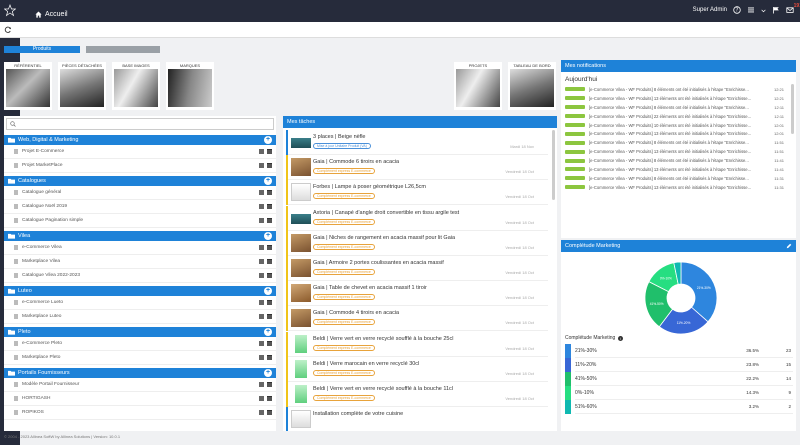 This screenshot has width=800, height=445. What do you see at coordinates (140, 140) in the screenshot?
I see `tree-group-header: Web, Digital & Marketing +` at bounding box center [140, 140].